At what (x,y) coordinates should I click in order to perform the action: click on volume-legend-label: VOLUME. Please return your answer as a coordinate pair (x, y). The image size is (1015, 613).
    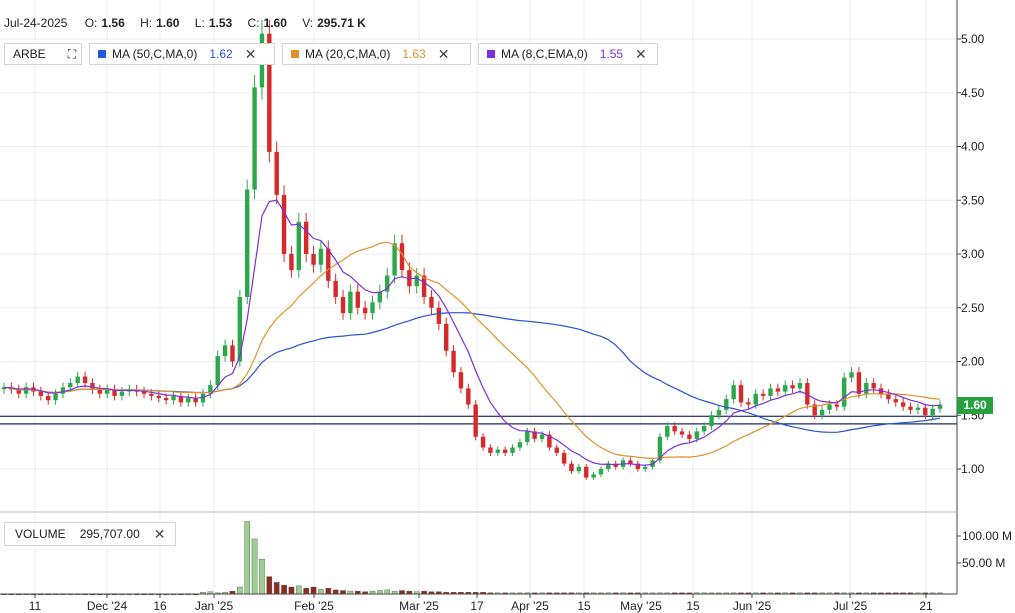
    Looking at the image, I should click on (40, 534).